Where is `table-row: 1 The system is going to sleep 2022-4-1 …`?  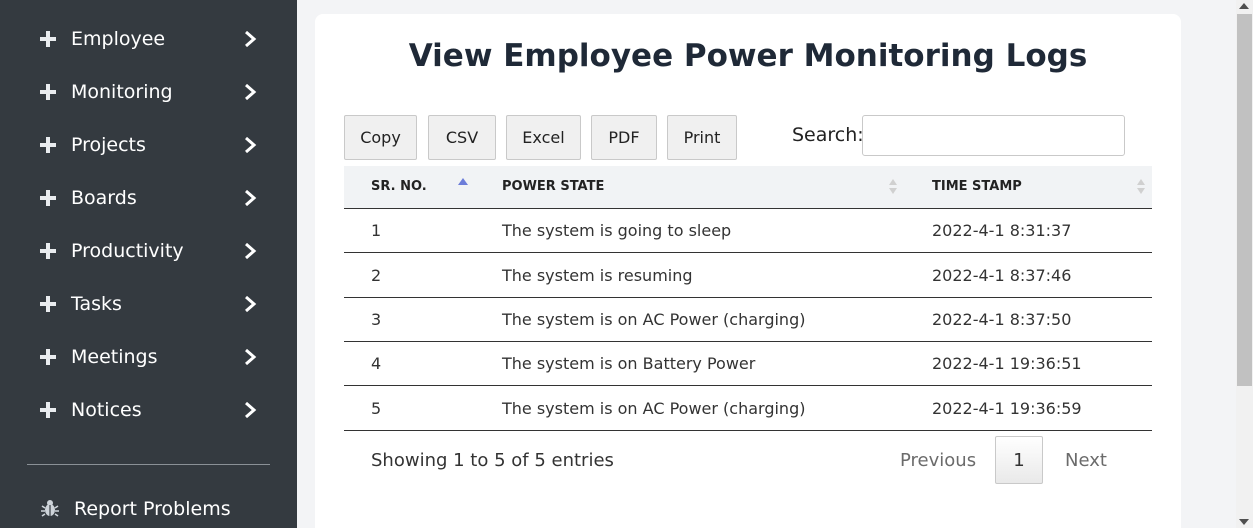
table-row: 1 The system is going to sleep 2022-4-1 … is located at coordinates (748, 231).